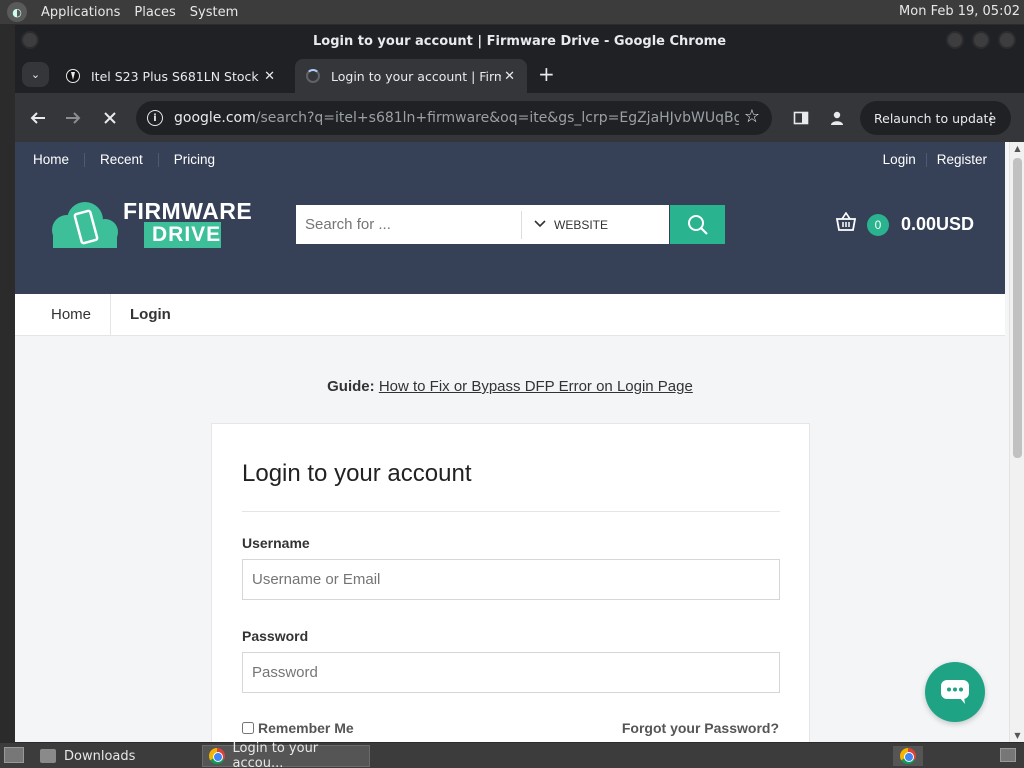 This screenshot has width=1024, height=768. I want to click on search-input, so click(408, 224).